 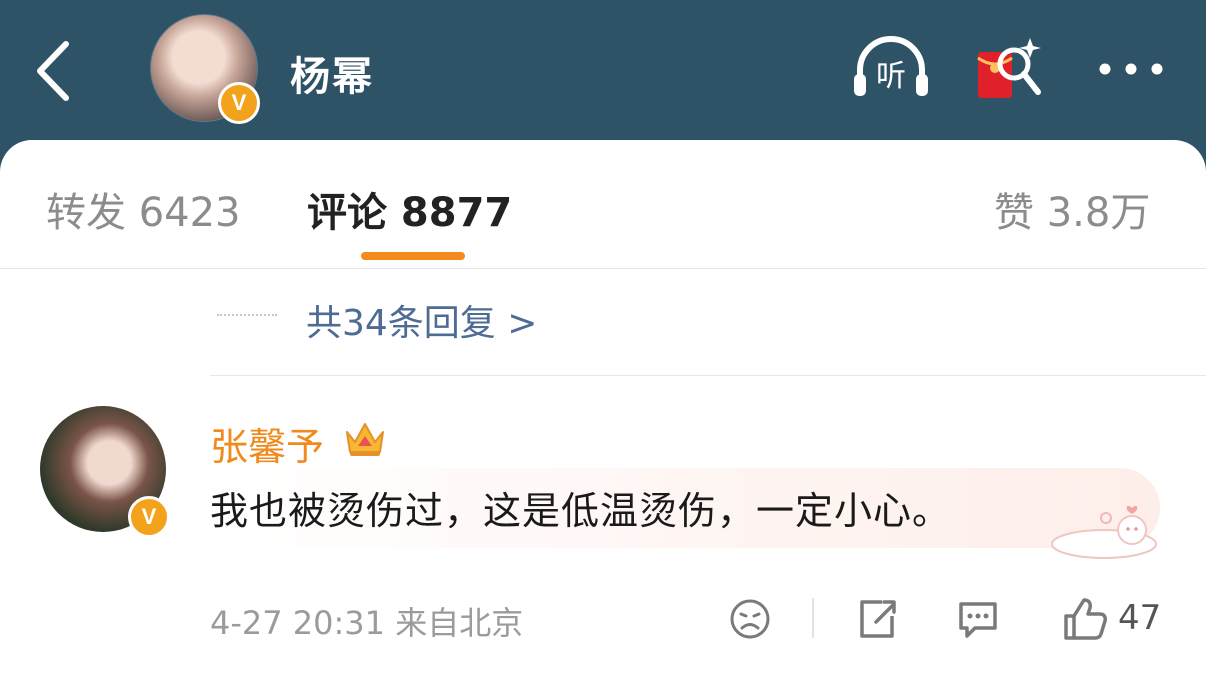 I want to click on tab-likes: 赞 3.8万, so click(x=1072, y=209).